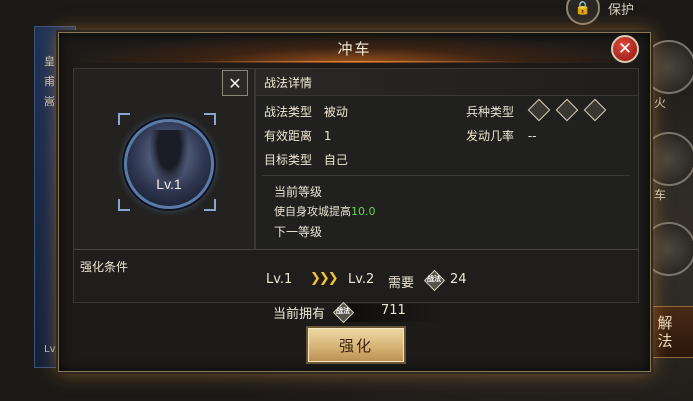  I want to click on background-side-text-2: 车, so click(660, 195).